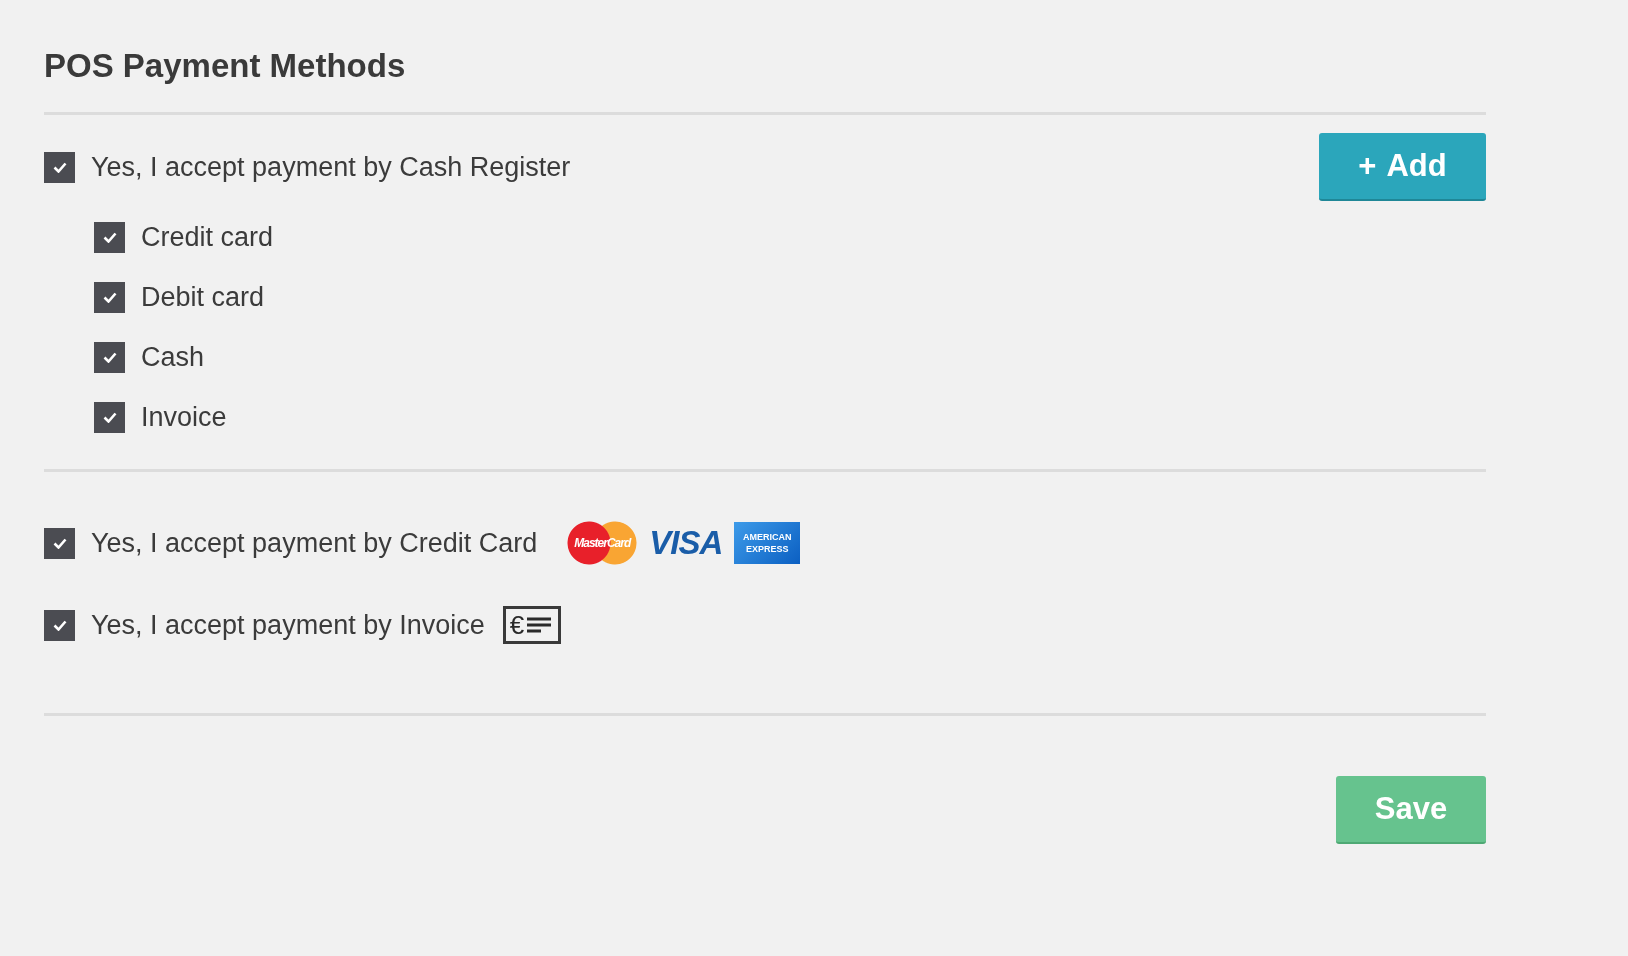 Image resolution: width=1628 pixels, height=956 pixels. What do you see at coordinates (288, 625) in the screenshot?
I see `option-label: Yes, I accept payment by Invoice` at bounding box center [288, 625].